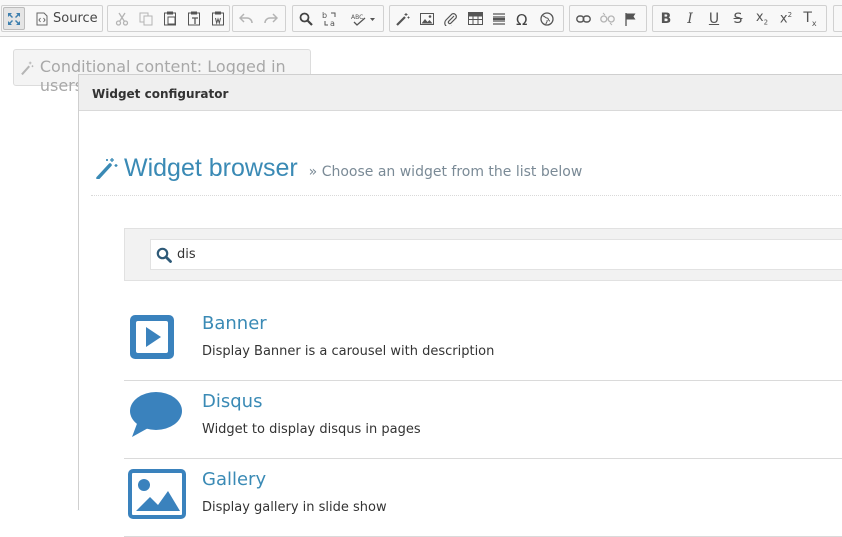  I want to click on superscript-button: x2, so click(786, 18).